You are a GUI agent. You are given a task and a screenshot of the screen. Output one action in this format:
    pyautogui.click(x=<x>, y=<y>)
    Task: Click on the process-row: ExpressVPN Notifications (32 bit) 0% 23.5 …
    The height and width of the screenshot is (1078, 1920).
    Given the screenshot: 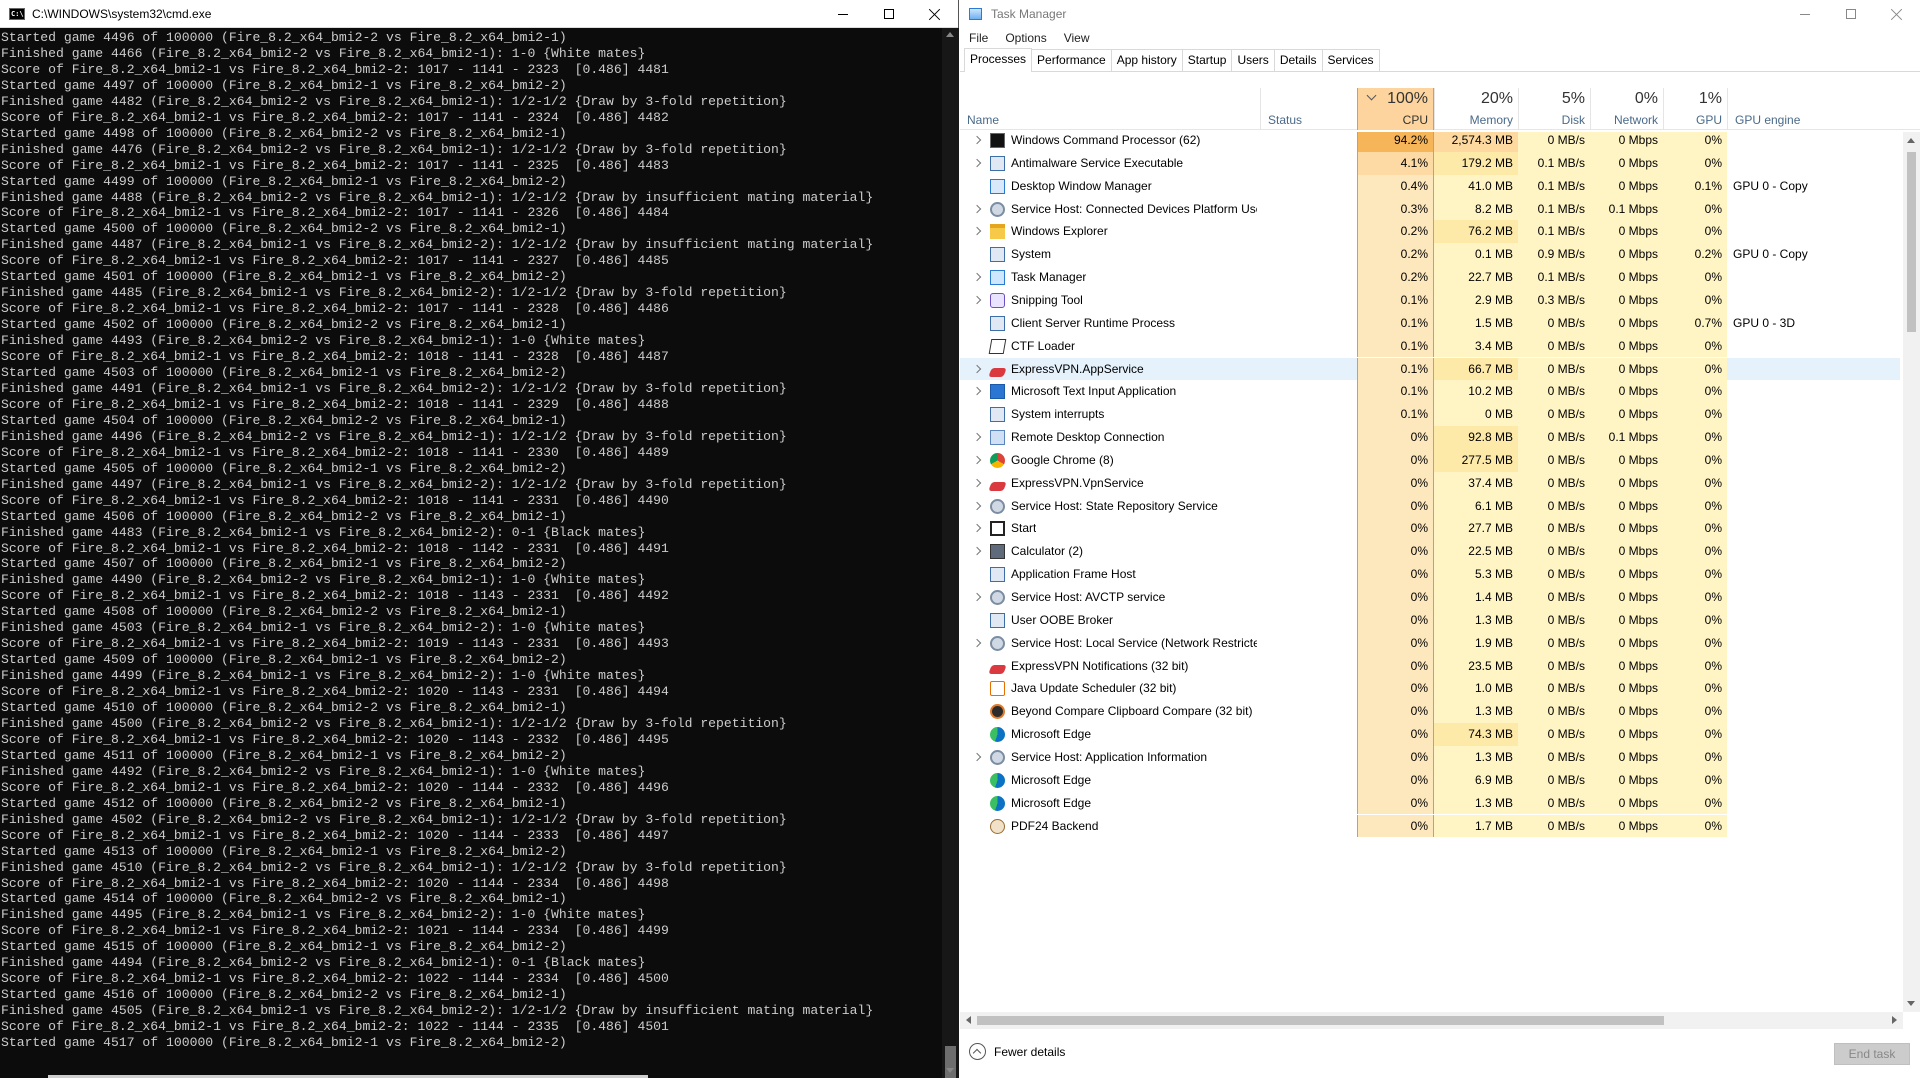 What is the action you would take?
    pyautogui.click(x=1430, y=666)
    